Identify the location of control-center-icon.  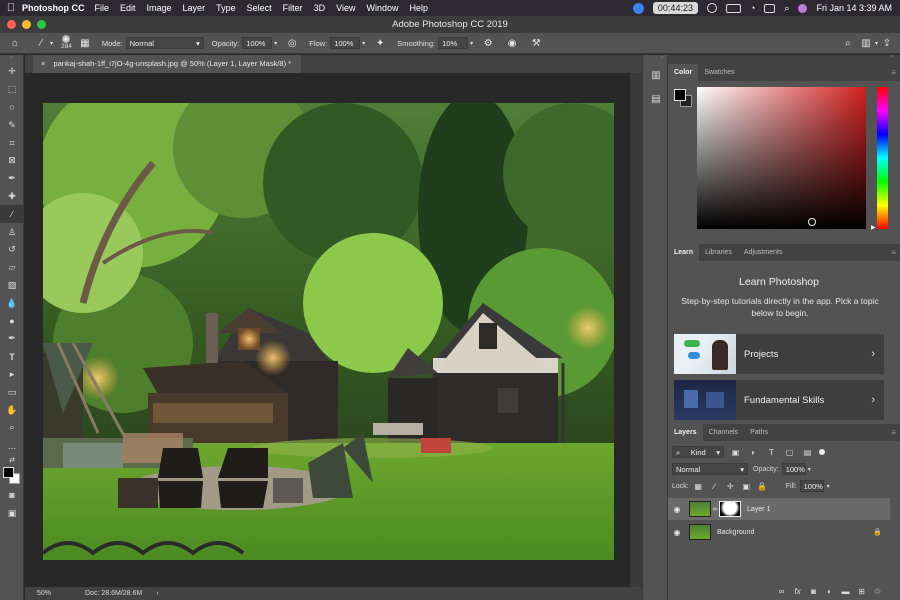
(770, 8).